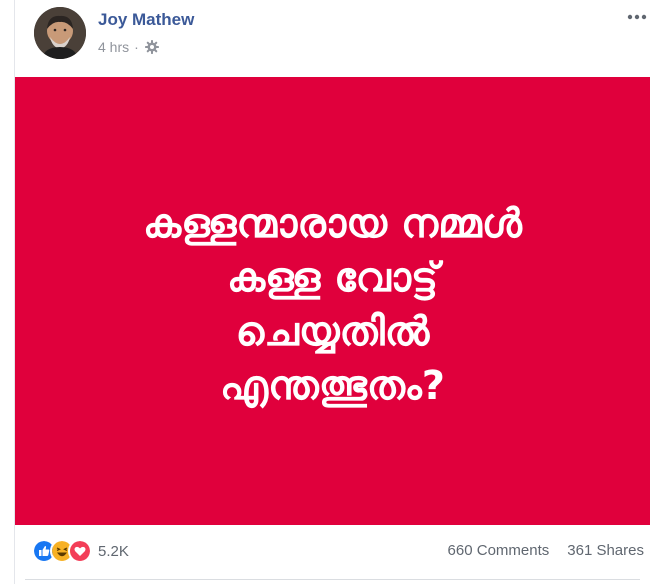 Image resolution: width=650 pixels, height=584 pixels. What do you see at coordinates (637, 17) in the screenshot?
I see `more-options-icon` at bounding box center [637, 17].